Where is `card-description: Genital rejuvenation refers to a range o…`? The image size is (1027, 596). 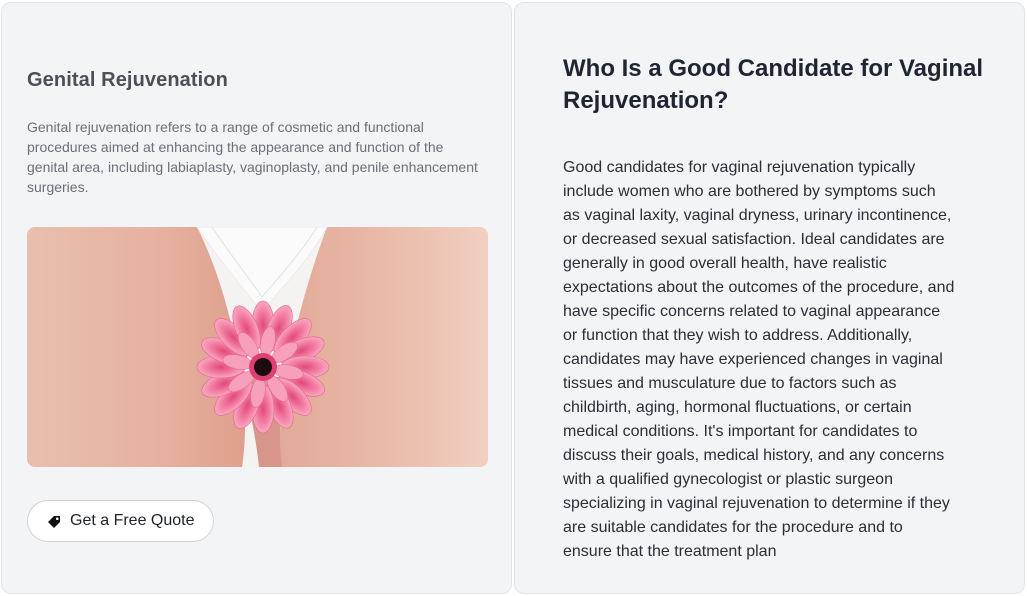
card-description: Genital rejuvenation refers to a range o… is located at coordinates (252, 157).